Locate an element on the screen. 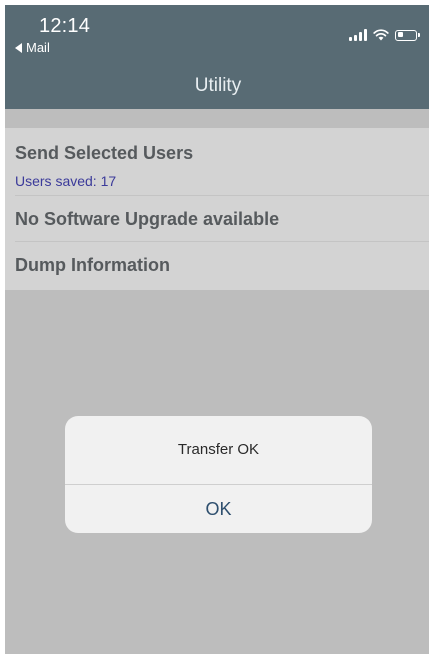 Image resolution: width=429 pixels, height=654 pixels. wifi-icon is located at coordinates (381, 35).